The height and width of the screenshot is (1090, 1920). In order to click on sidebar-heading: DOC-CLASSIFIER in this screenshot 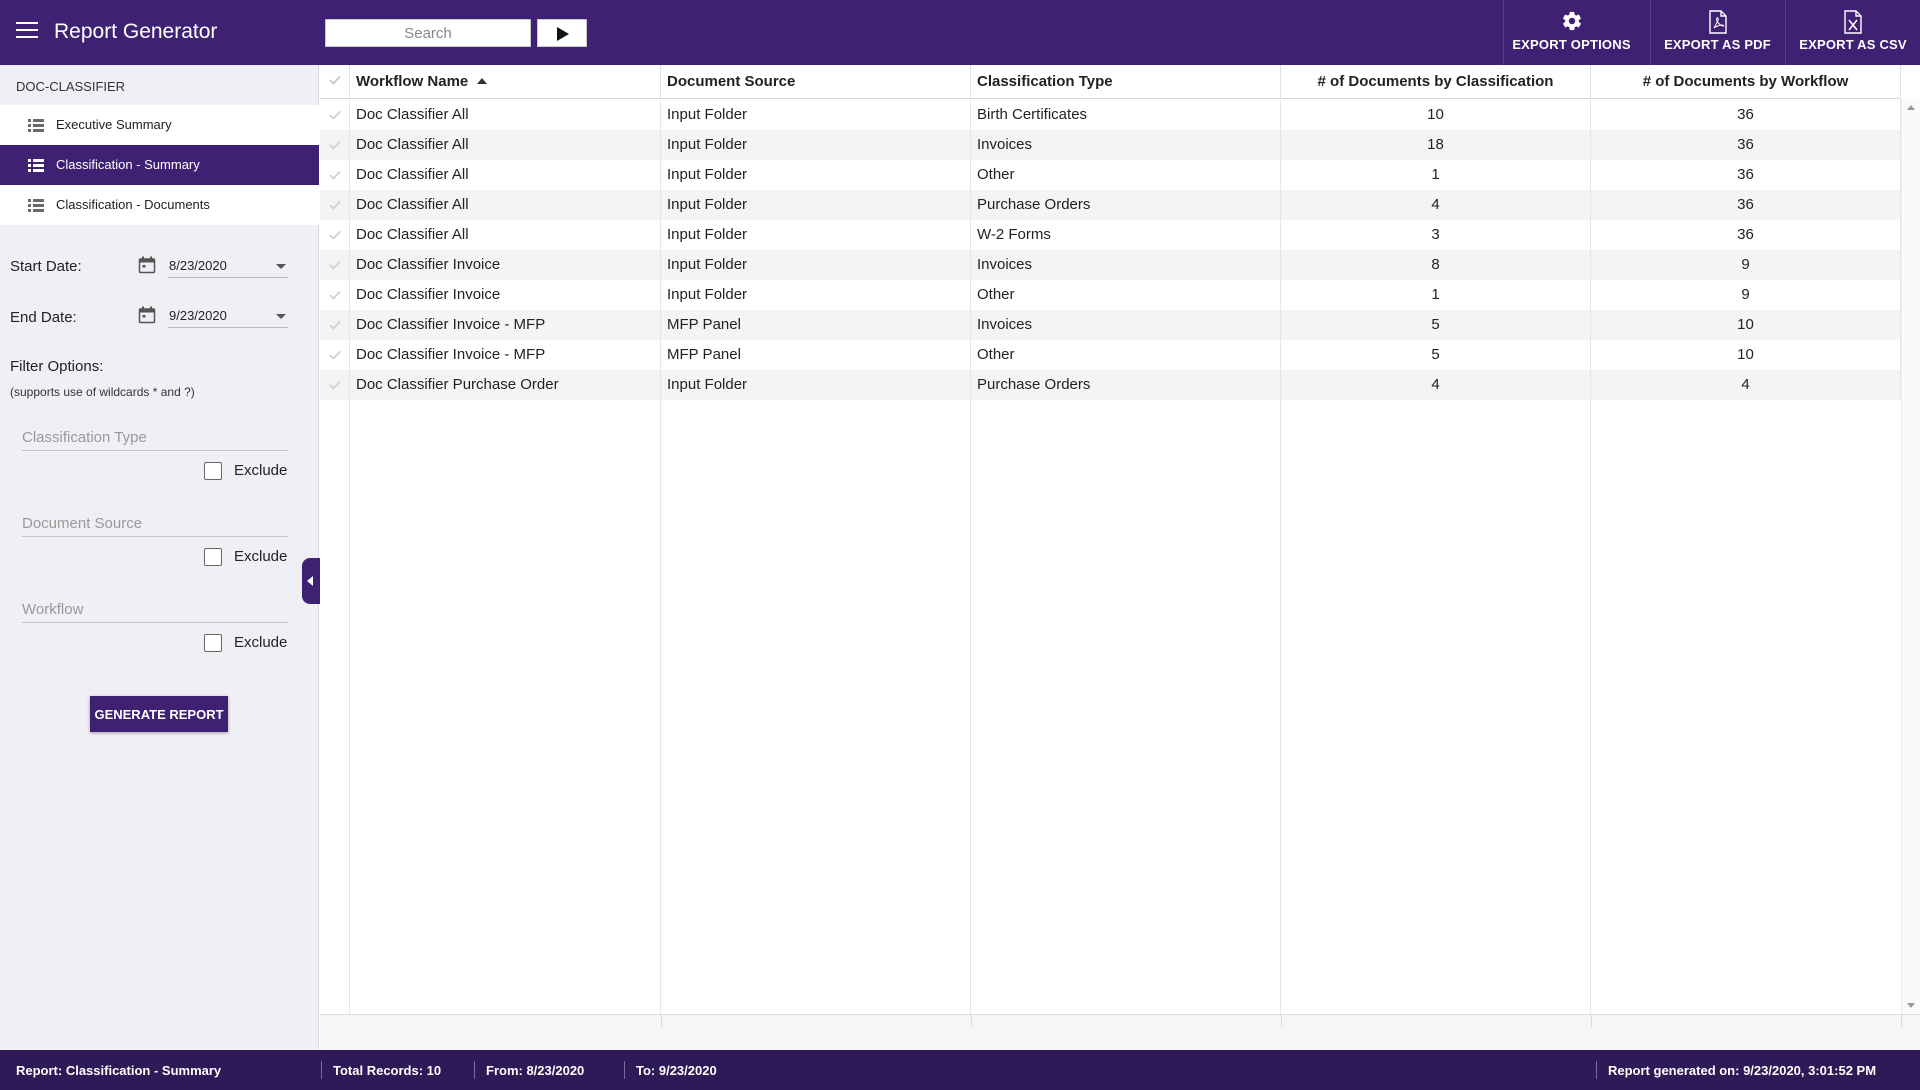, I will do `click(71, 86)`.